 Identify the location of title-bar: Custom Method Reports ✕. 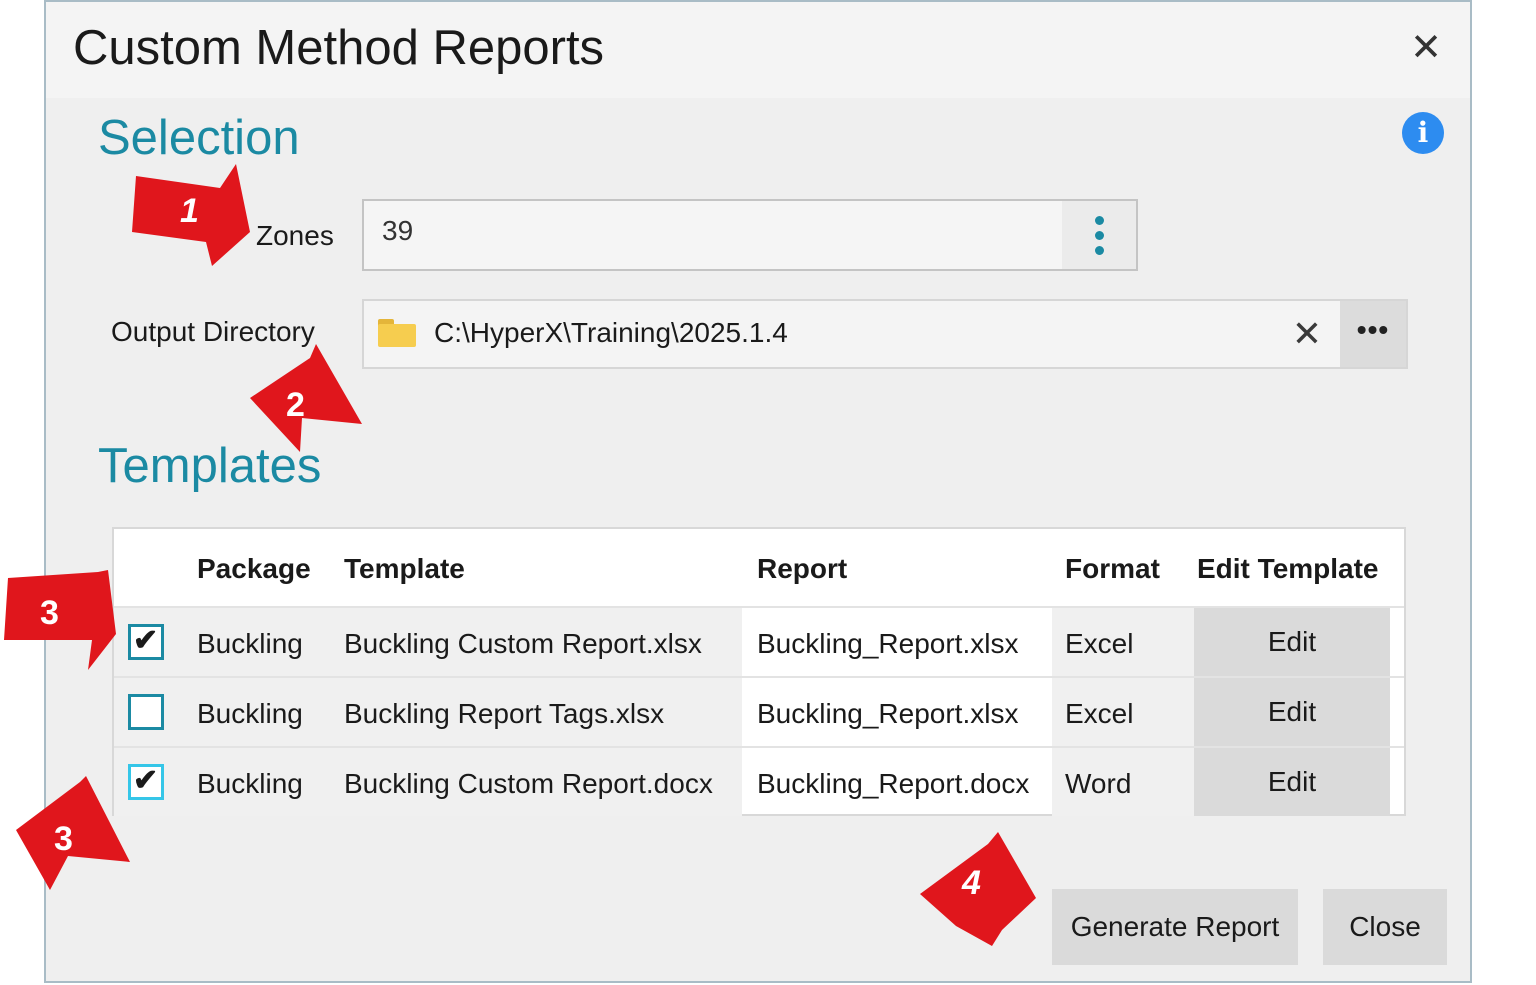
(758, 50).